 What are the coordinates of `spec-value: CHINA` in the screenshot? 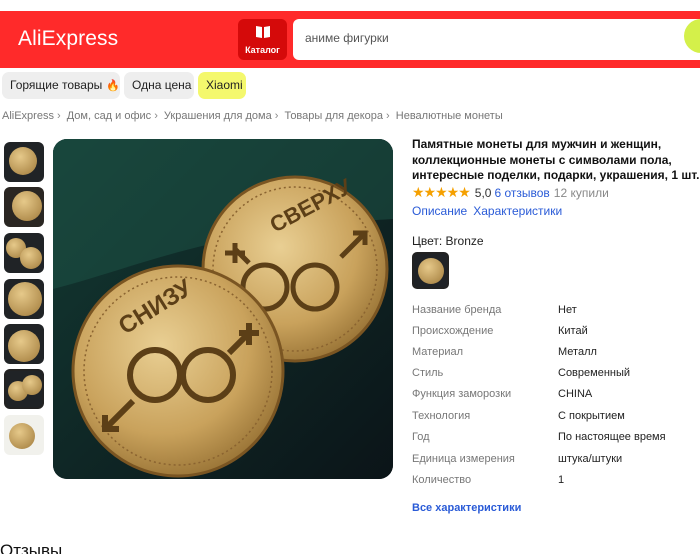 It's located at (575, 394).